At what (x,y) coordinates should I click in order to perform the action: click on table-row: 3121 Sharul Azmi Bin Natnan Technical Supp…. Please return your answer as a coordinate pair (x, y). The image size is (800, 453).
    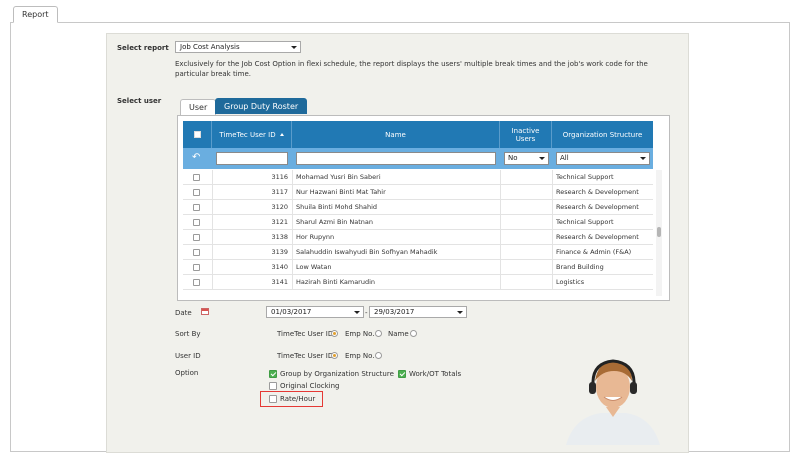
    Looking at the image, I should click on (418, 222).